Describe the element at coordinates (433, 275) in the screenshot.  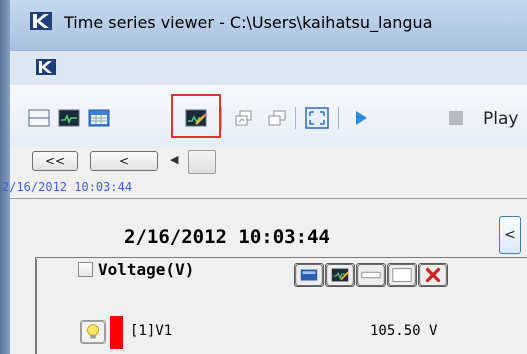
I see `series-delete-button` at that location.